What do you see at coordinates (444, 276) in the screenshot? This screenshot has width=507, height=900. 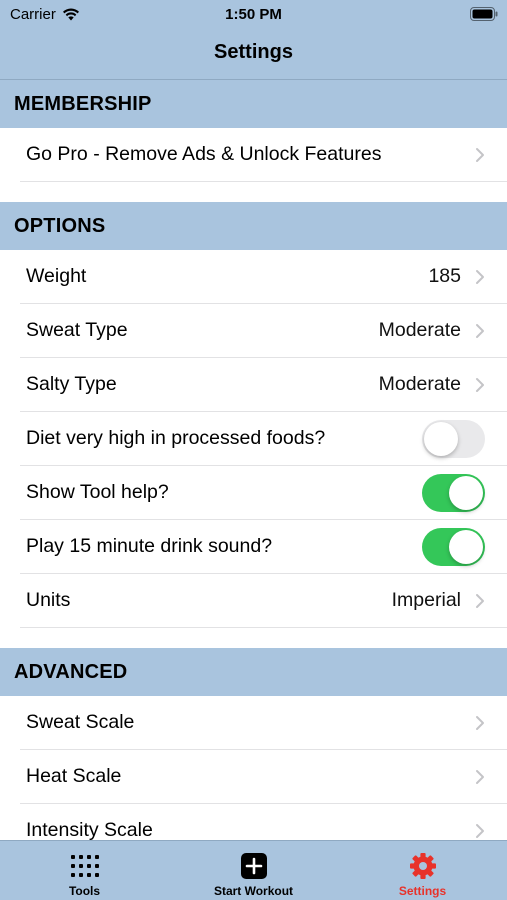 I see `weight-value: 185` at bounding box center [444, 276].